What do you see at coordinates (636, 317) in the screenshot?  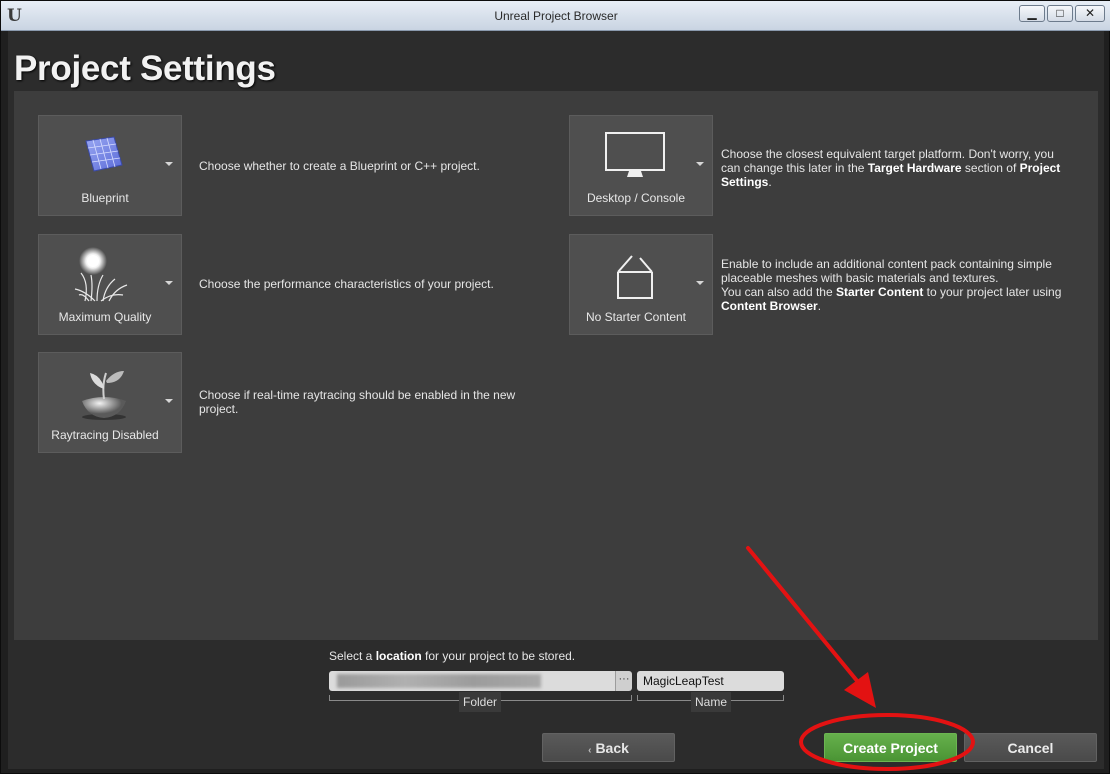 I see `starter-content-label: No Starter Content` at bounding box center [636, 317].